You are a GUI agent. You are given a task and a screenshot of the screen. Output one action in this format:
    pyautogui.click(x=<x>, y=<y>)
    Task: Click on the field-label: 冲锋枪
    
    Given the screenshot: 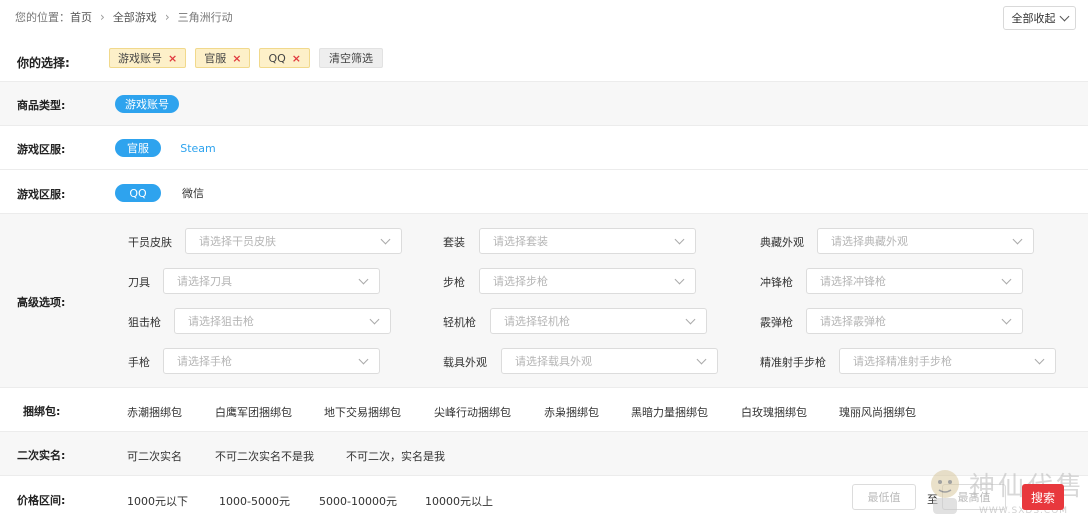 What is the action you would take?
    pyautogui.click(x=776, y=282)
    